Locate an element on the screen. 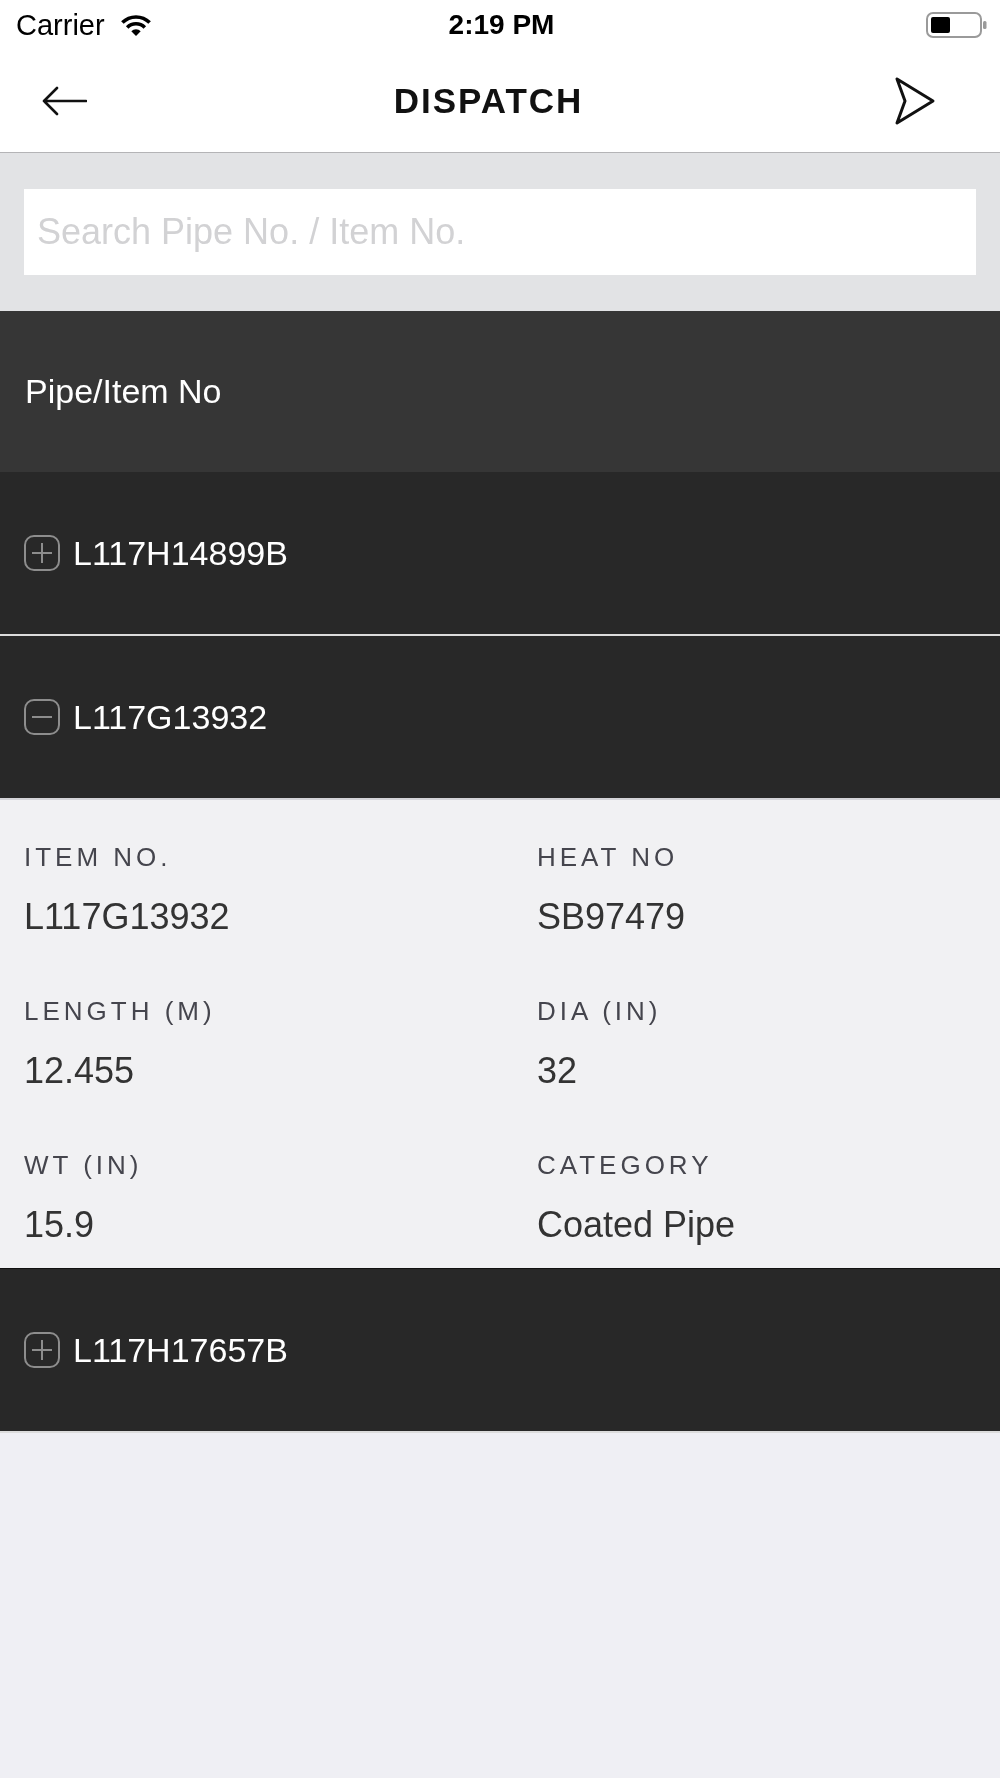 This screenshot has height=1778, width=1000. detail-value: Coated Pipe is located at coordinates (637, 1225).